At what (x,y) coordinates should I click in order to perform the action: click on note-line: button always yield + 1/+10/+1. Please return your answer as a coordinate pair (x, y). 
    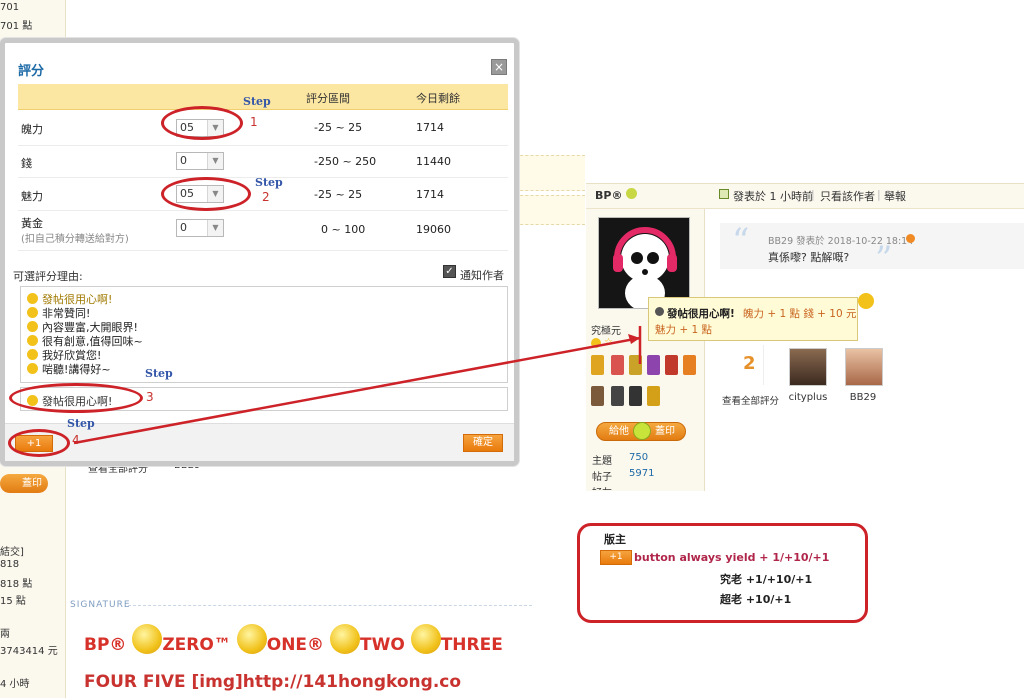
    Looking at the image, I should click on (732, 557).